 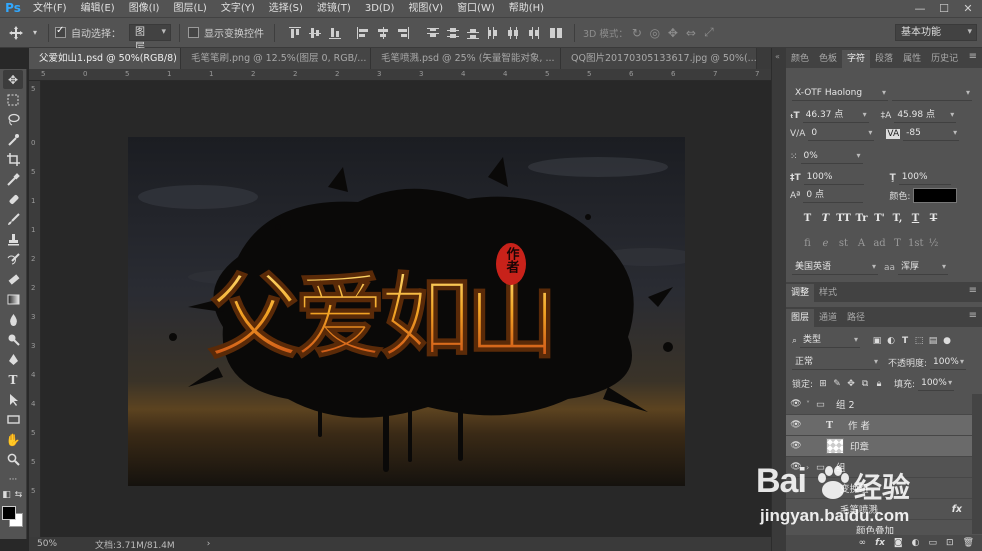 What do you see at coordinates (335, 33) in the screenshot?
I see `align-bottom-icon` at bounding box center [335, 33].